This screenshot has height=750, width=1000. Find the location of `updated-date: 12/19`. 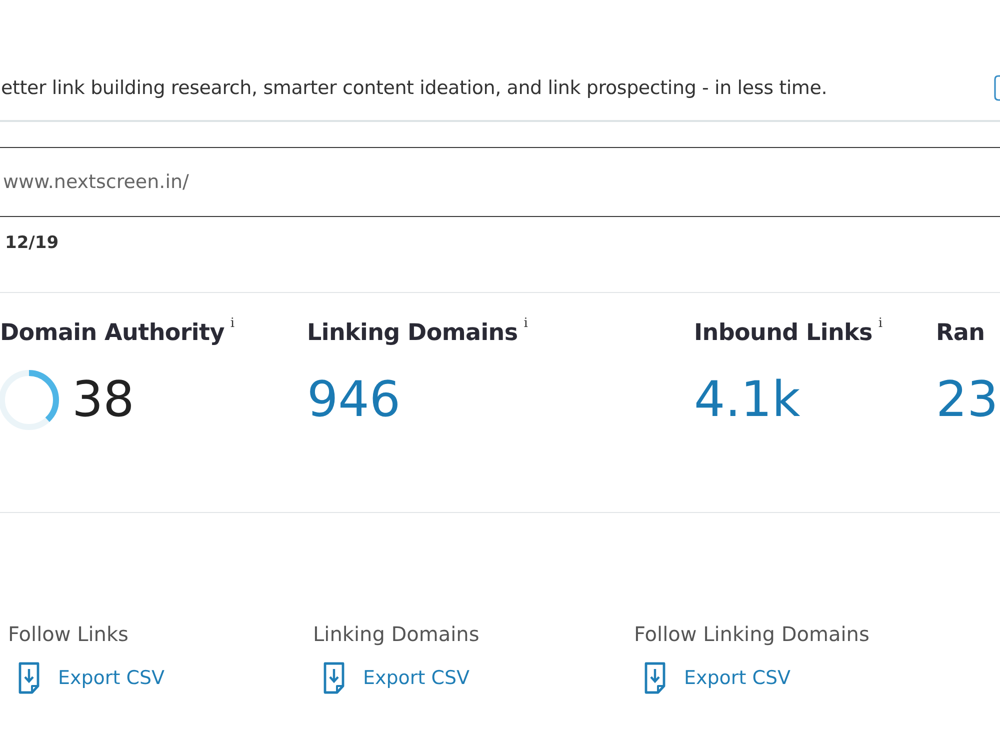

updated-date: 12/19 is located at coordinates (32, 243).